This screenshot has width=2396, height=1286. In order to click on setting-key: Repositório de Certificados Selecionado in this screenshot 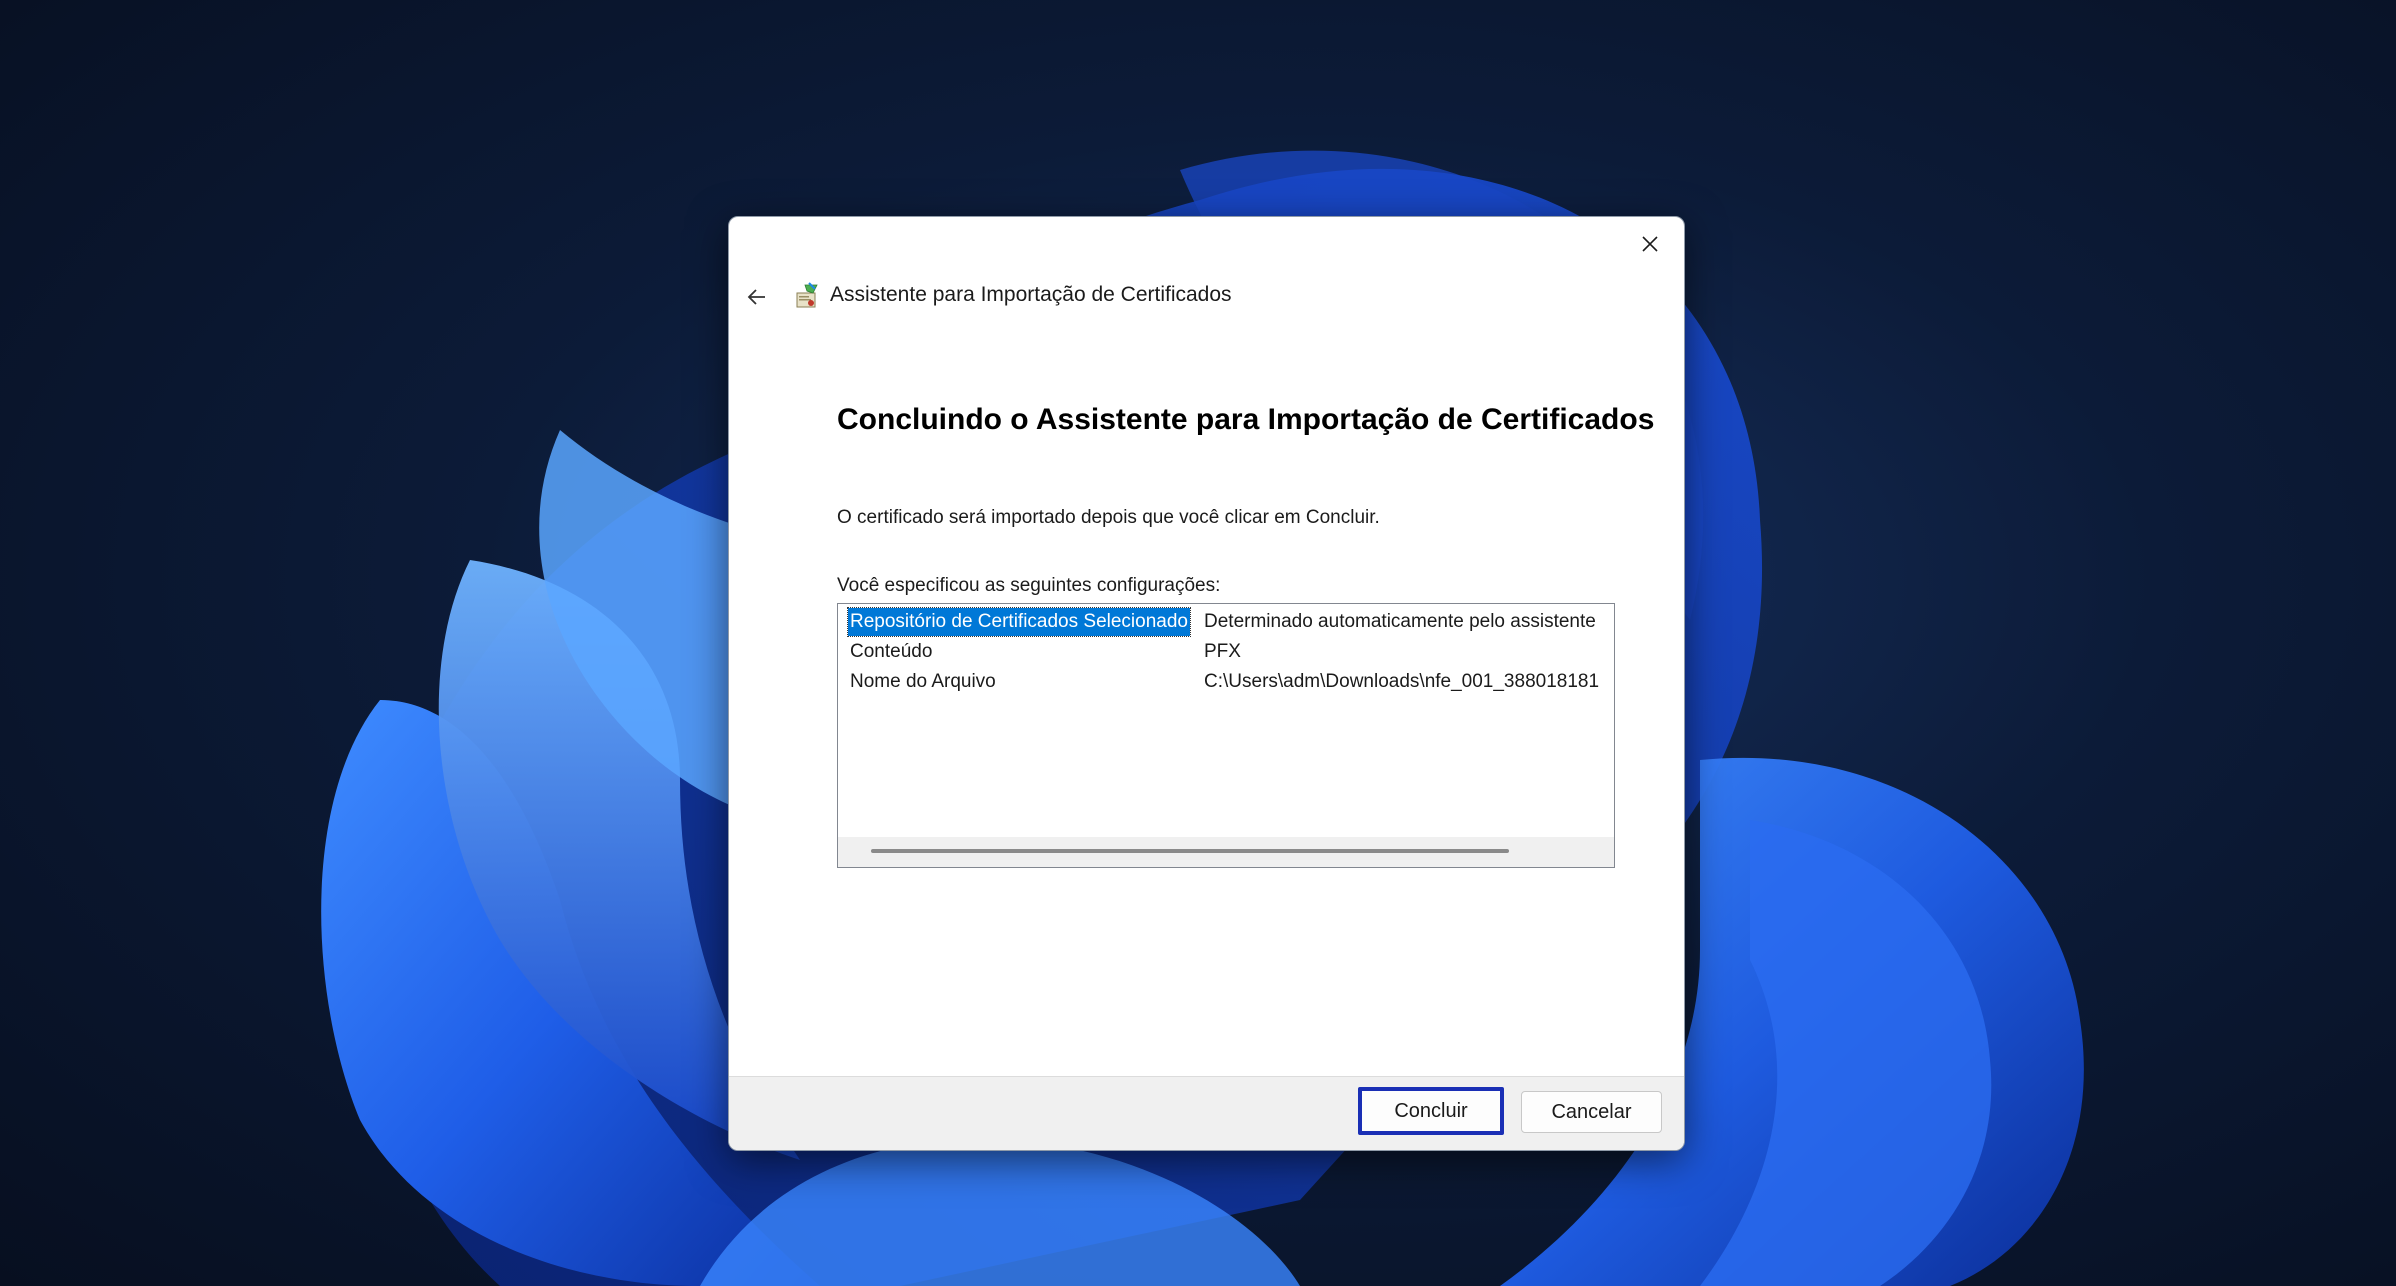, I will do `click(1019, 622)`.